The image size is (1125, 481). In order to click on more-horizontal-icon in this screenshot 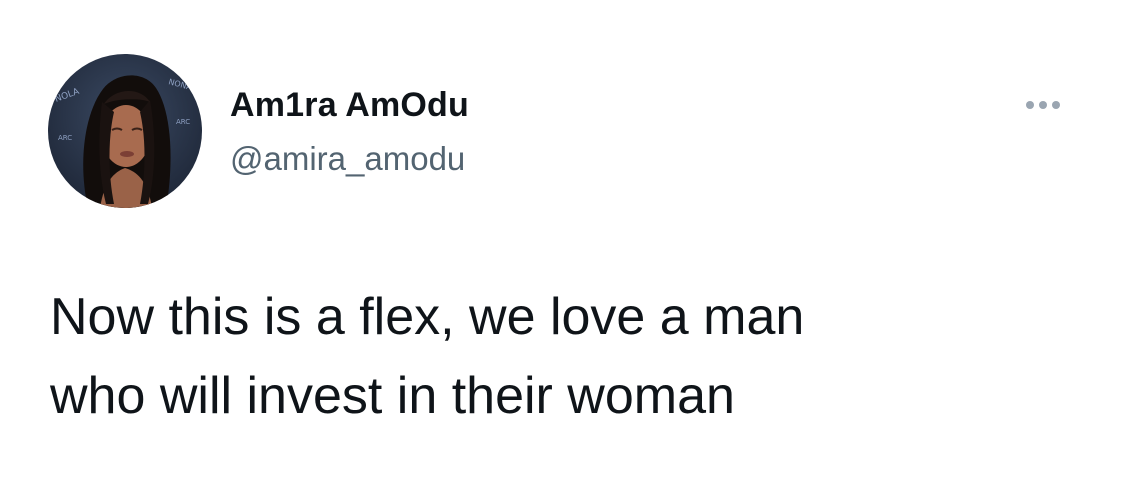, I will do `click(1030, 105)`.